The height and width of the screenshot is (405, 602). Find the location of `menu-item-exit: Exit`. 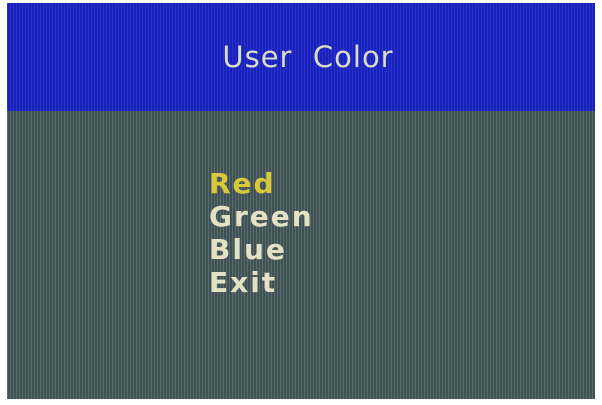

menu-item-exit: Exit is located at coordinates (261, 282).